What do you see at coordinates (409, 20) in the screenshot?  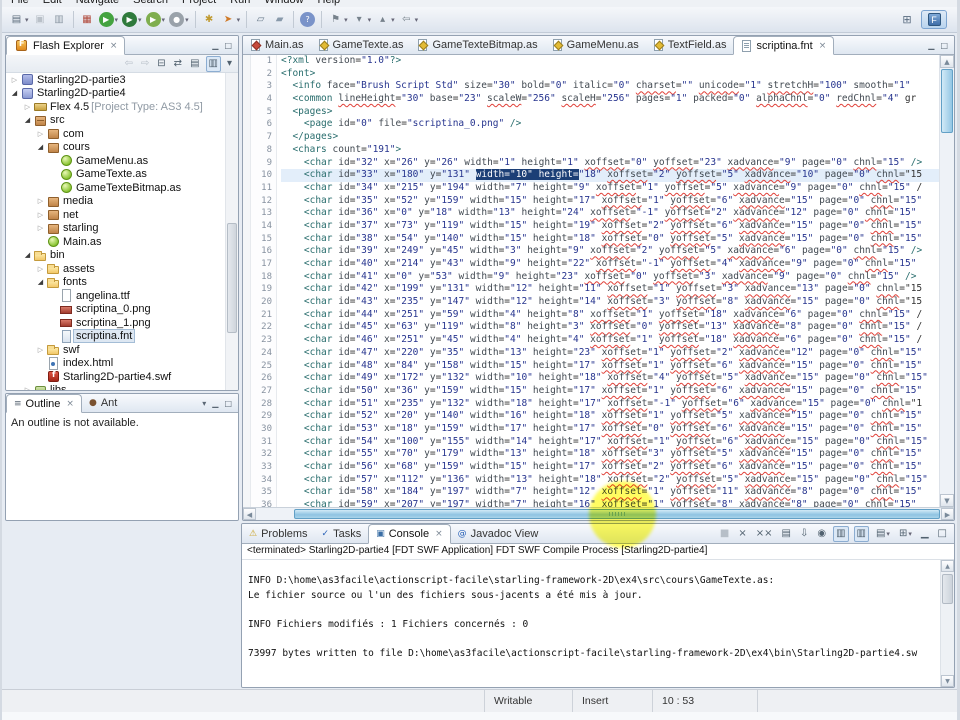 I see `back-history-button: ⇦ ▾` at bounding box center [409, 20].